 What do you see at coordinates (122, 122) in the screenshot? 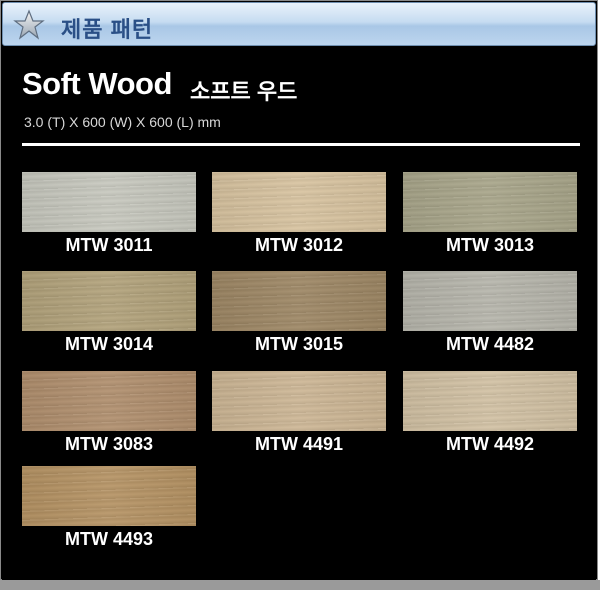
I see `product-dimensions: 3.0 (T) X 600 (W) X 600 (L) mm` at bounding box center [122, 122].